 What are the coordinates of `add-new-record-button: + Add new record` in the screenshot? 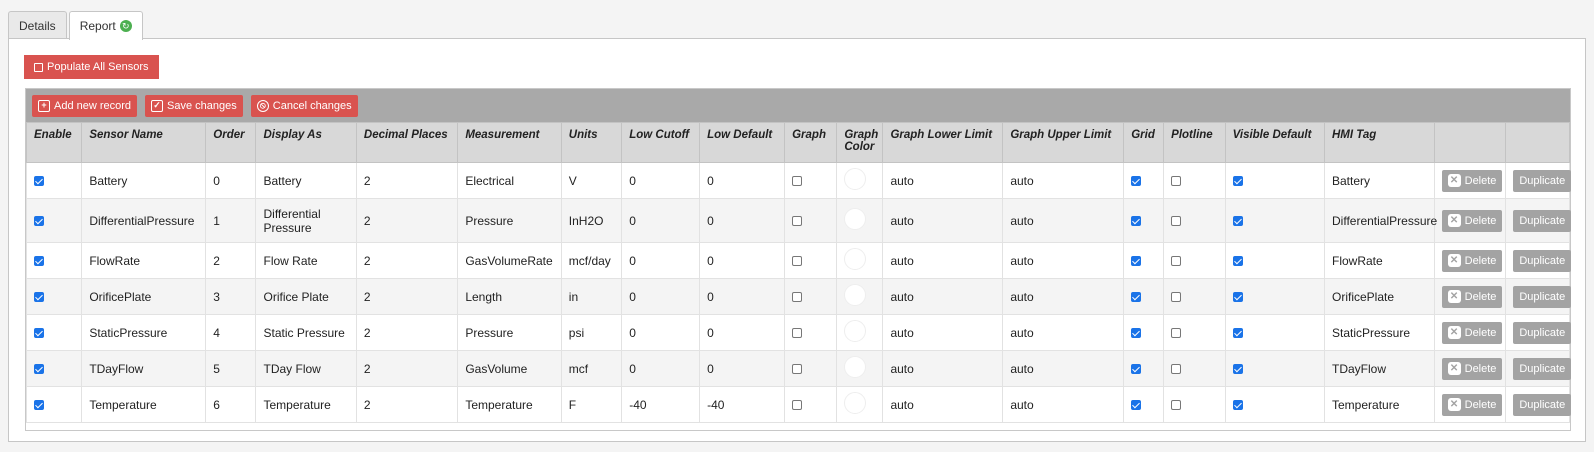 It's located at (85, 105).